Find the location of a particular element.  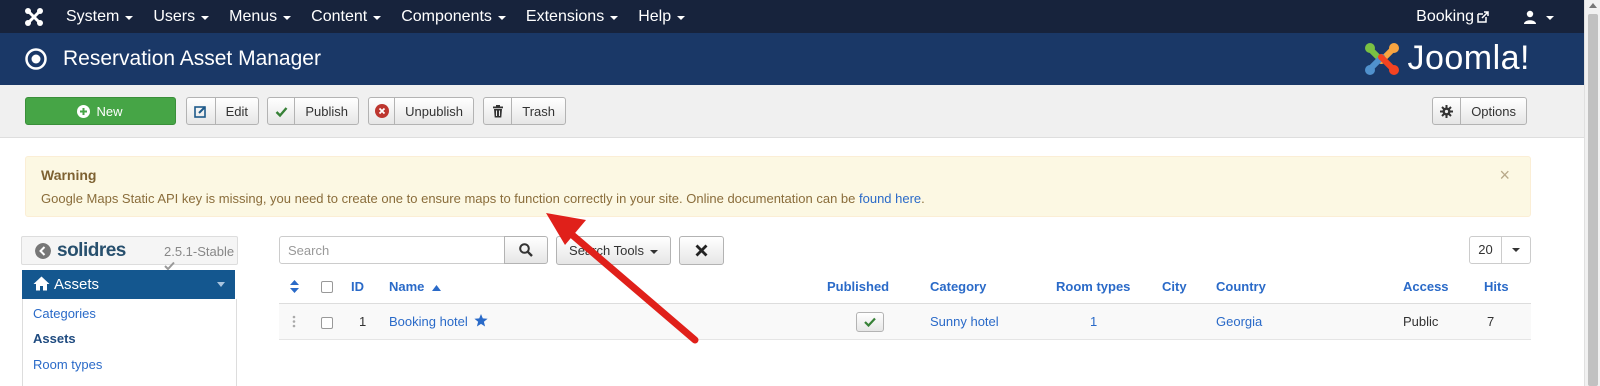

column-hits: Hits is located at coordinates (1496, 286).